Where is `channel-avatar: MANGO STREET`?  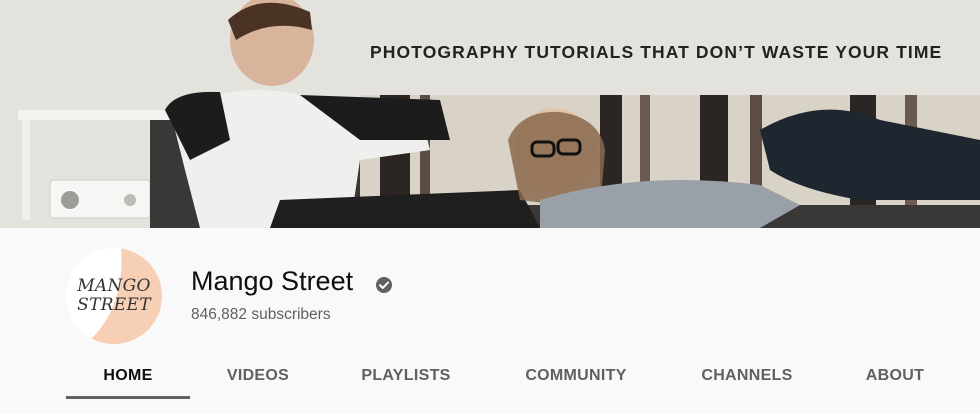
channel-avatar: MANGO STREET is located at coordinates (114, 296).